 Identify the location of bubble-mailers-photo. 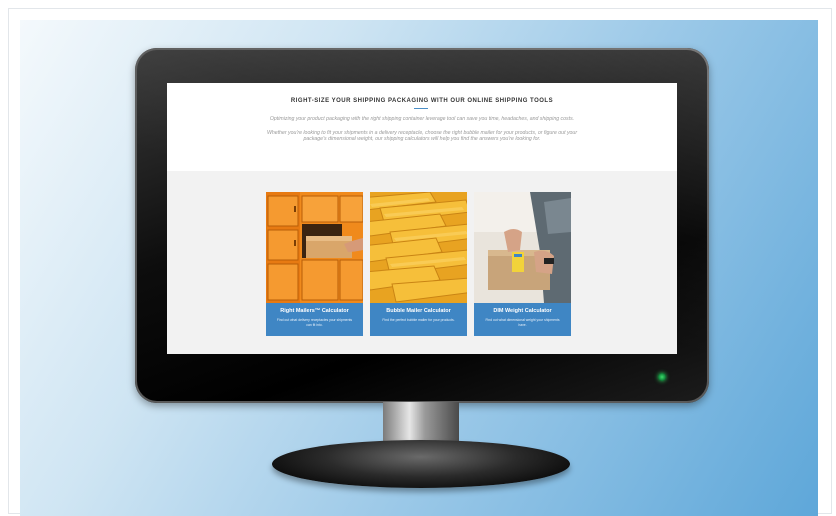
(418, 247).